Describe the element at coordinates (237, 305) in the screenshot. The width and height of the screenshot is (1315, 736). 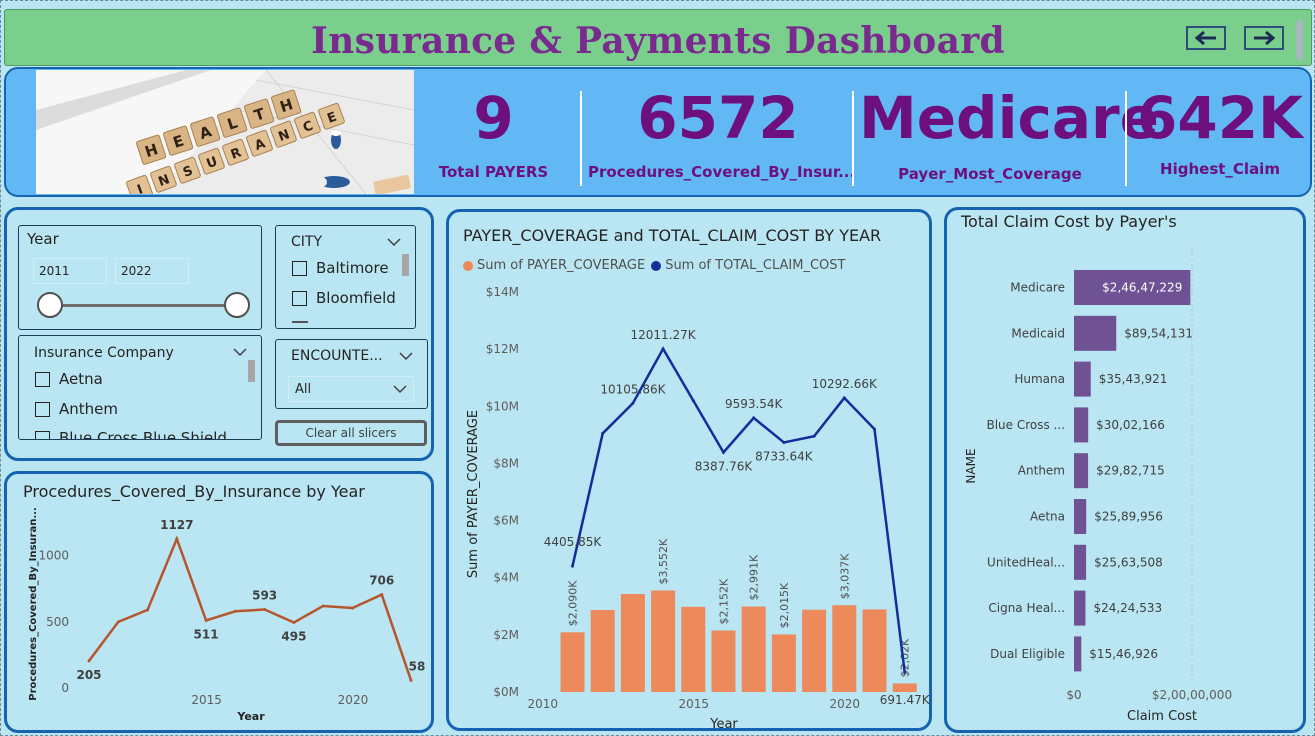
I see `year-range-end-handle` at that location.